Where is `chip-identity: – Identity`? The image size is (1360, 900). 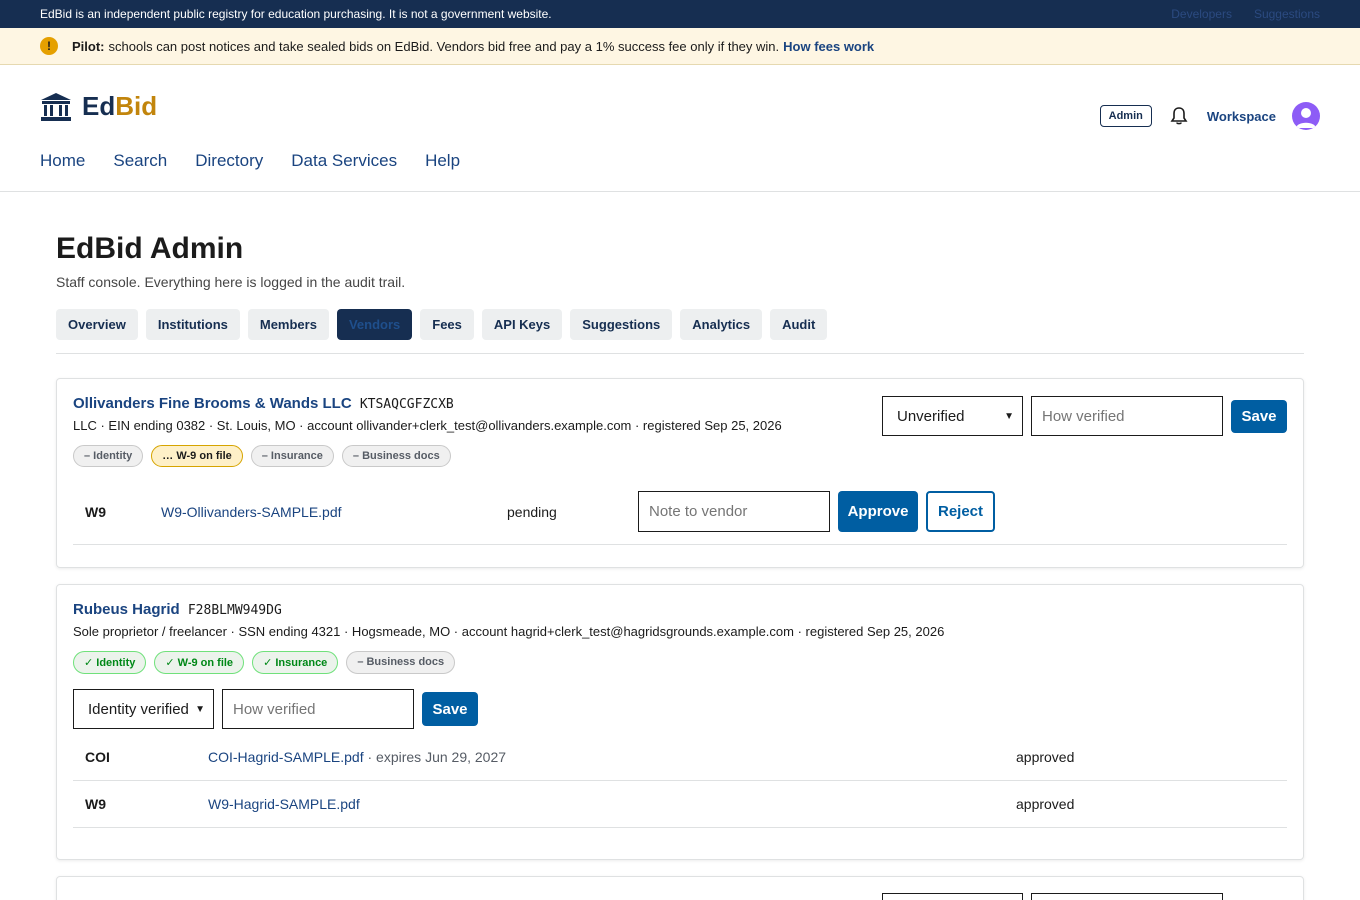 chip-identity: – Identity is located at coordinates (108, 456).